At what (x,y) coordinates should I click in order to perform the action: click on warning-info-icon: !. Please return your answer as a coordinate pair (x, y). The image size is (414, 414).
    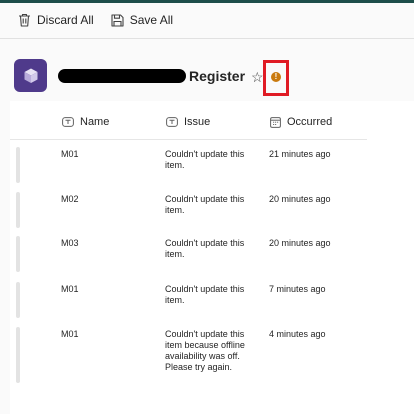
    Looking at the image, I should click on (276, 77).